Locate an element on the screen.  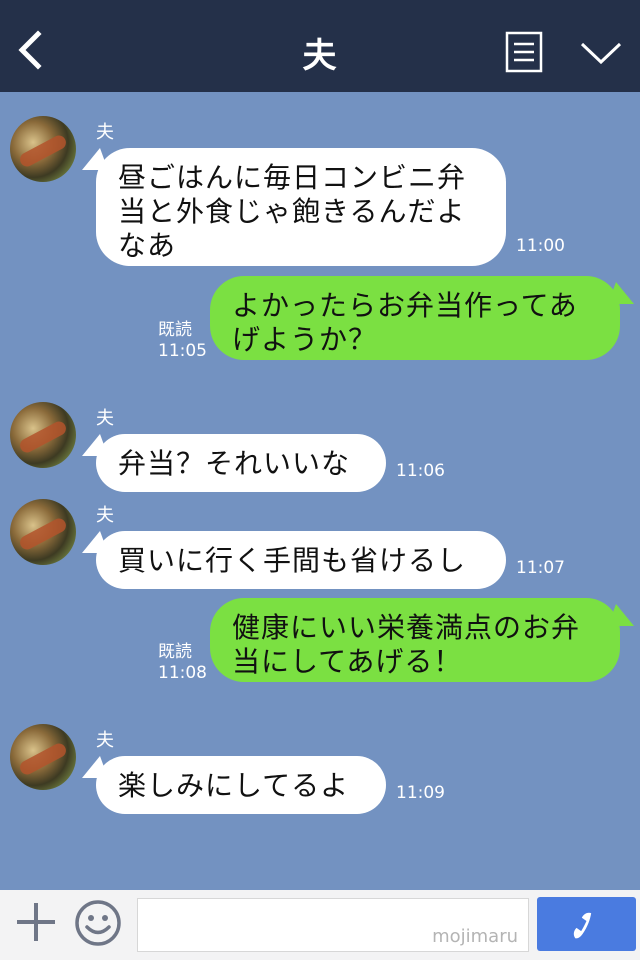
message-input: mojimaru is located at coordinates (333, 925).